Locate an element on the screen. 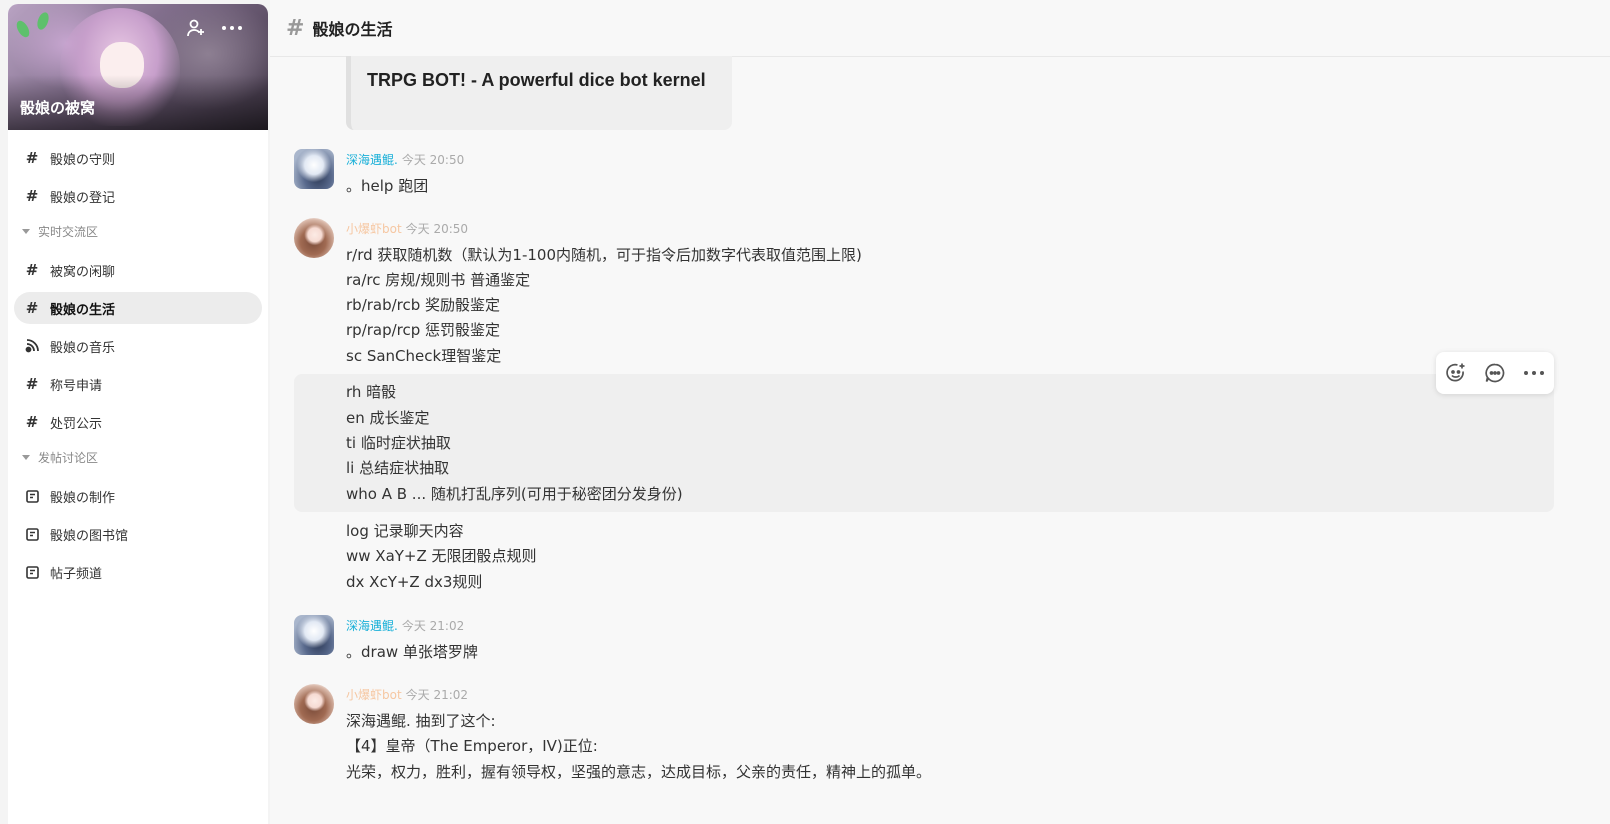  message-action-toolbar is located at coordinates (1495, 373).